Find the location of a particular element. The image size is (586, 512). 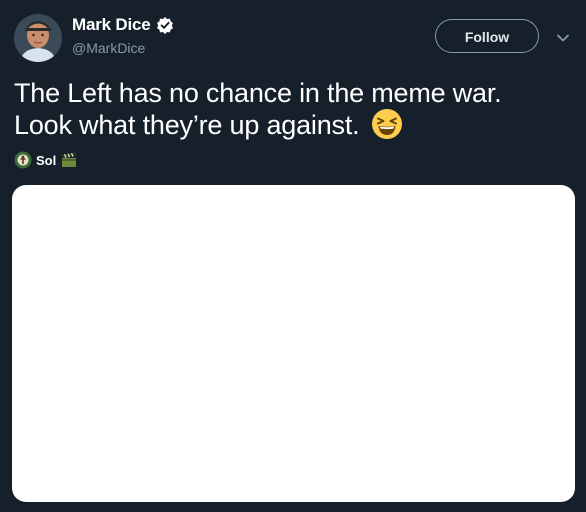

name-row: Mark Dice is located at coordinates (123, 25).